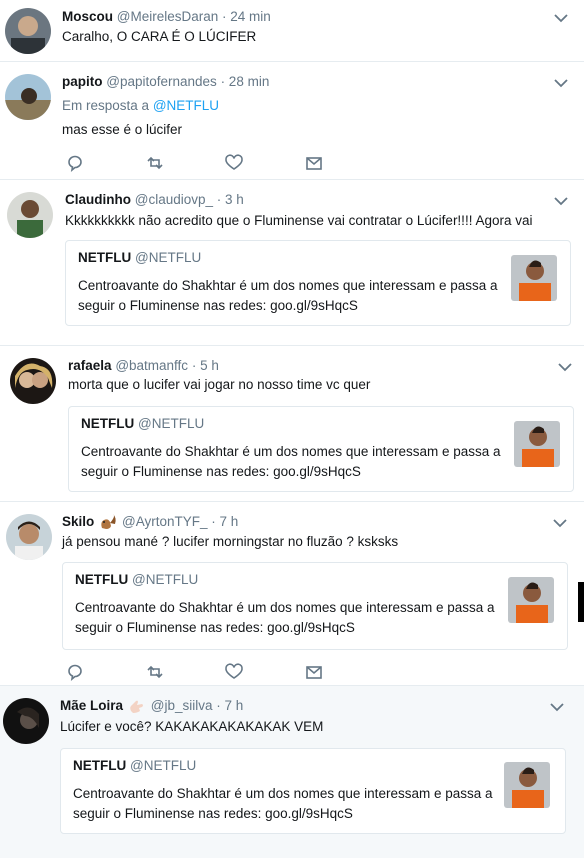 This screenshot has height=858, width=584. I want to click on timestamp: · 24 min, so click(246, 16).